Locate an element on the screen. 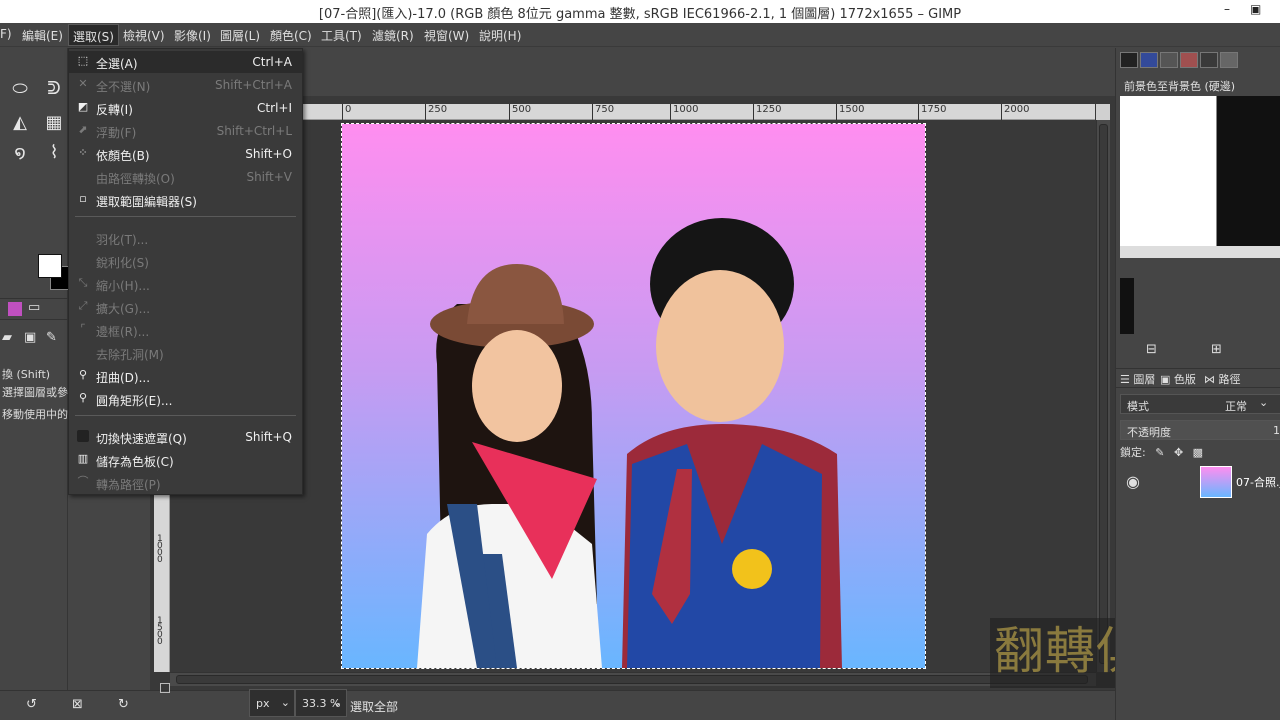 This screenshot has height=720, width=1280. foreground-color-swatch is located at coordinates (50, 266).